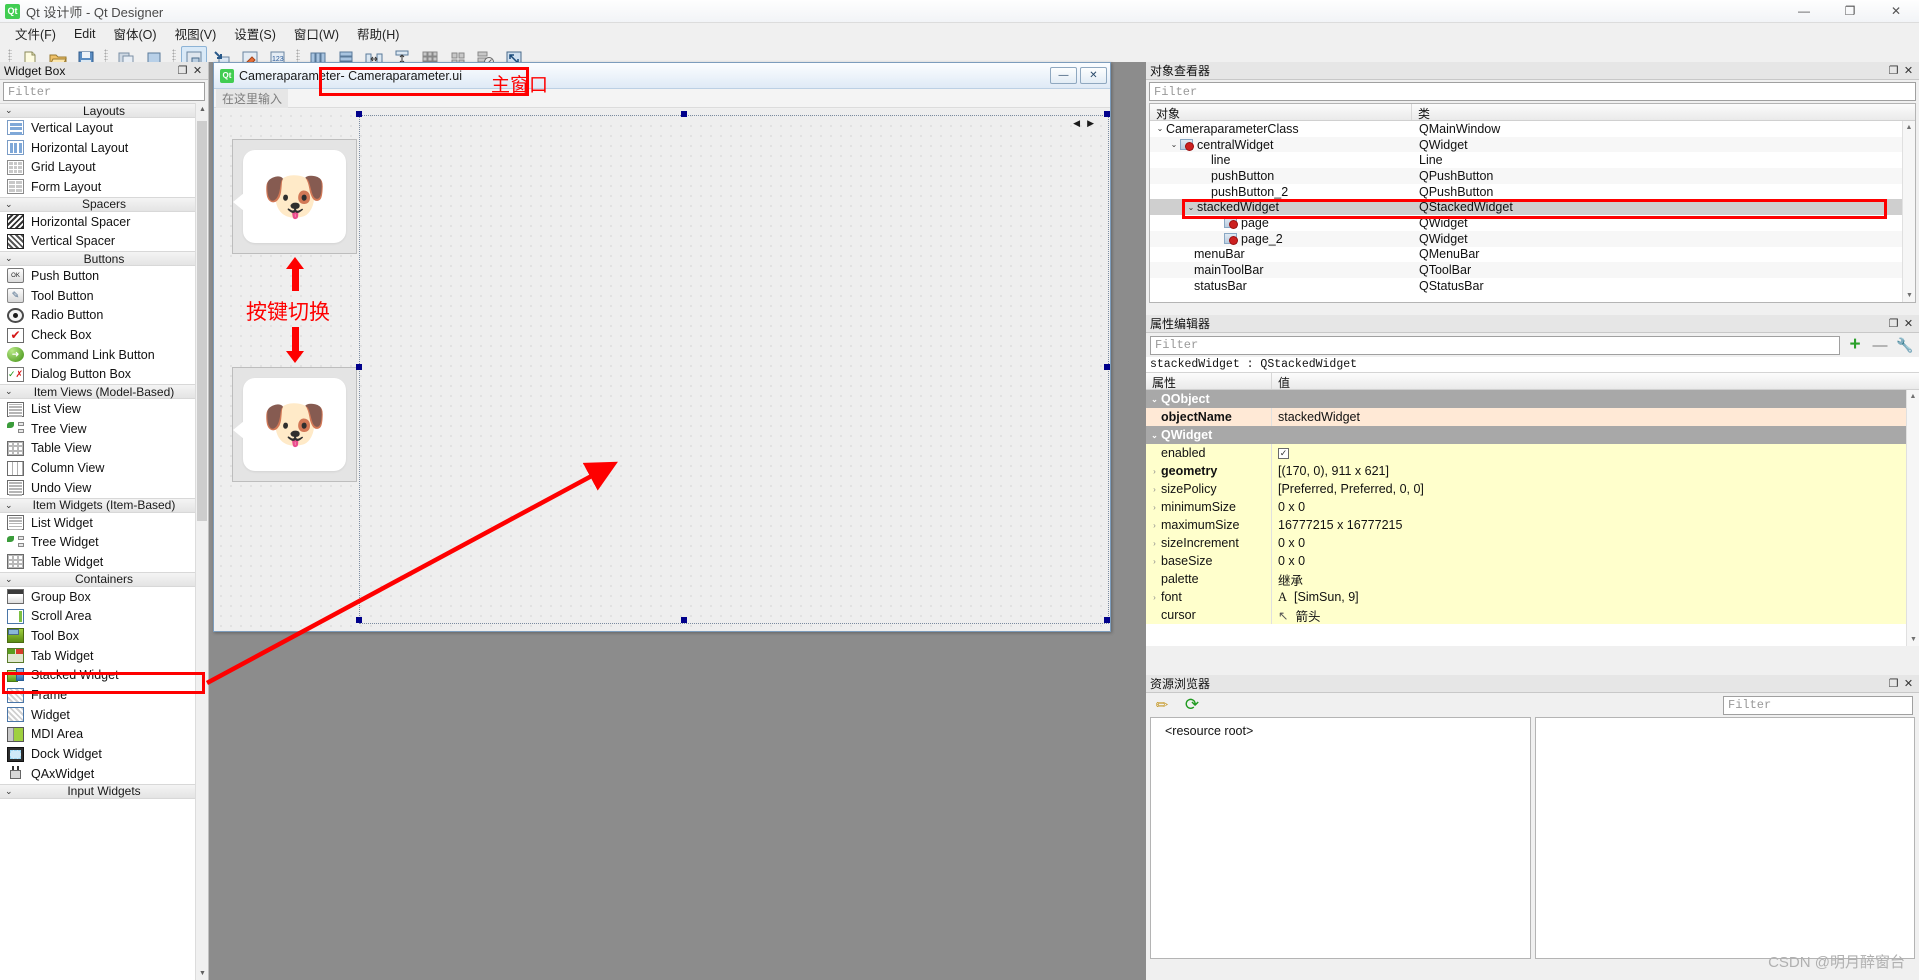  I want to click on configure-property-icon: 🔧, so click(1905, 345).